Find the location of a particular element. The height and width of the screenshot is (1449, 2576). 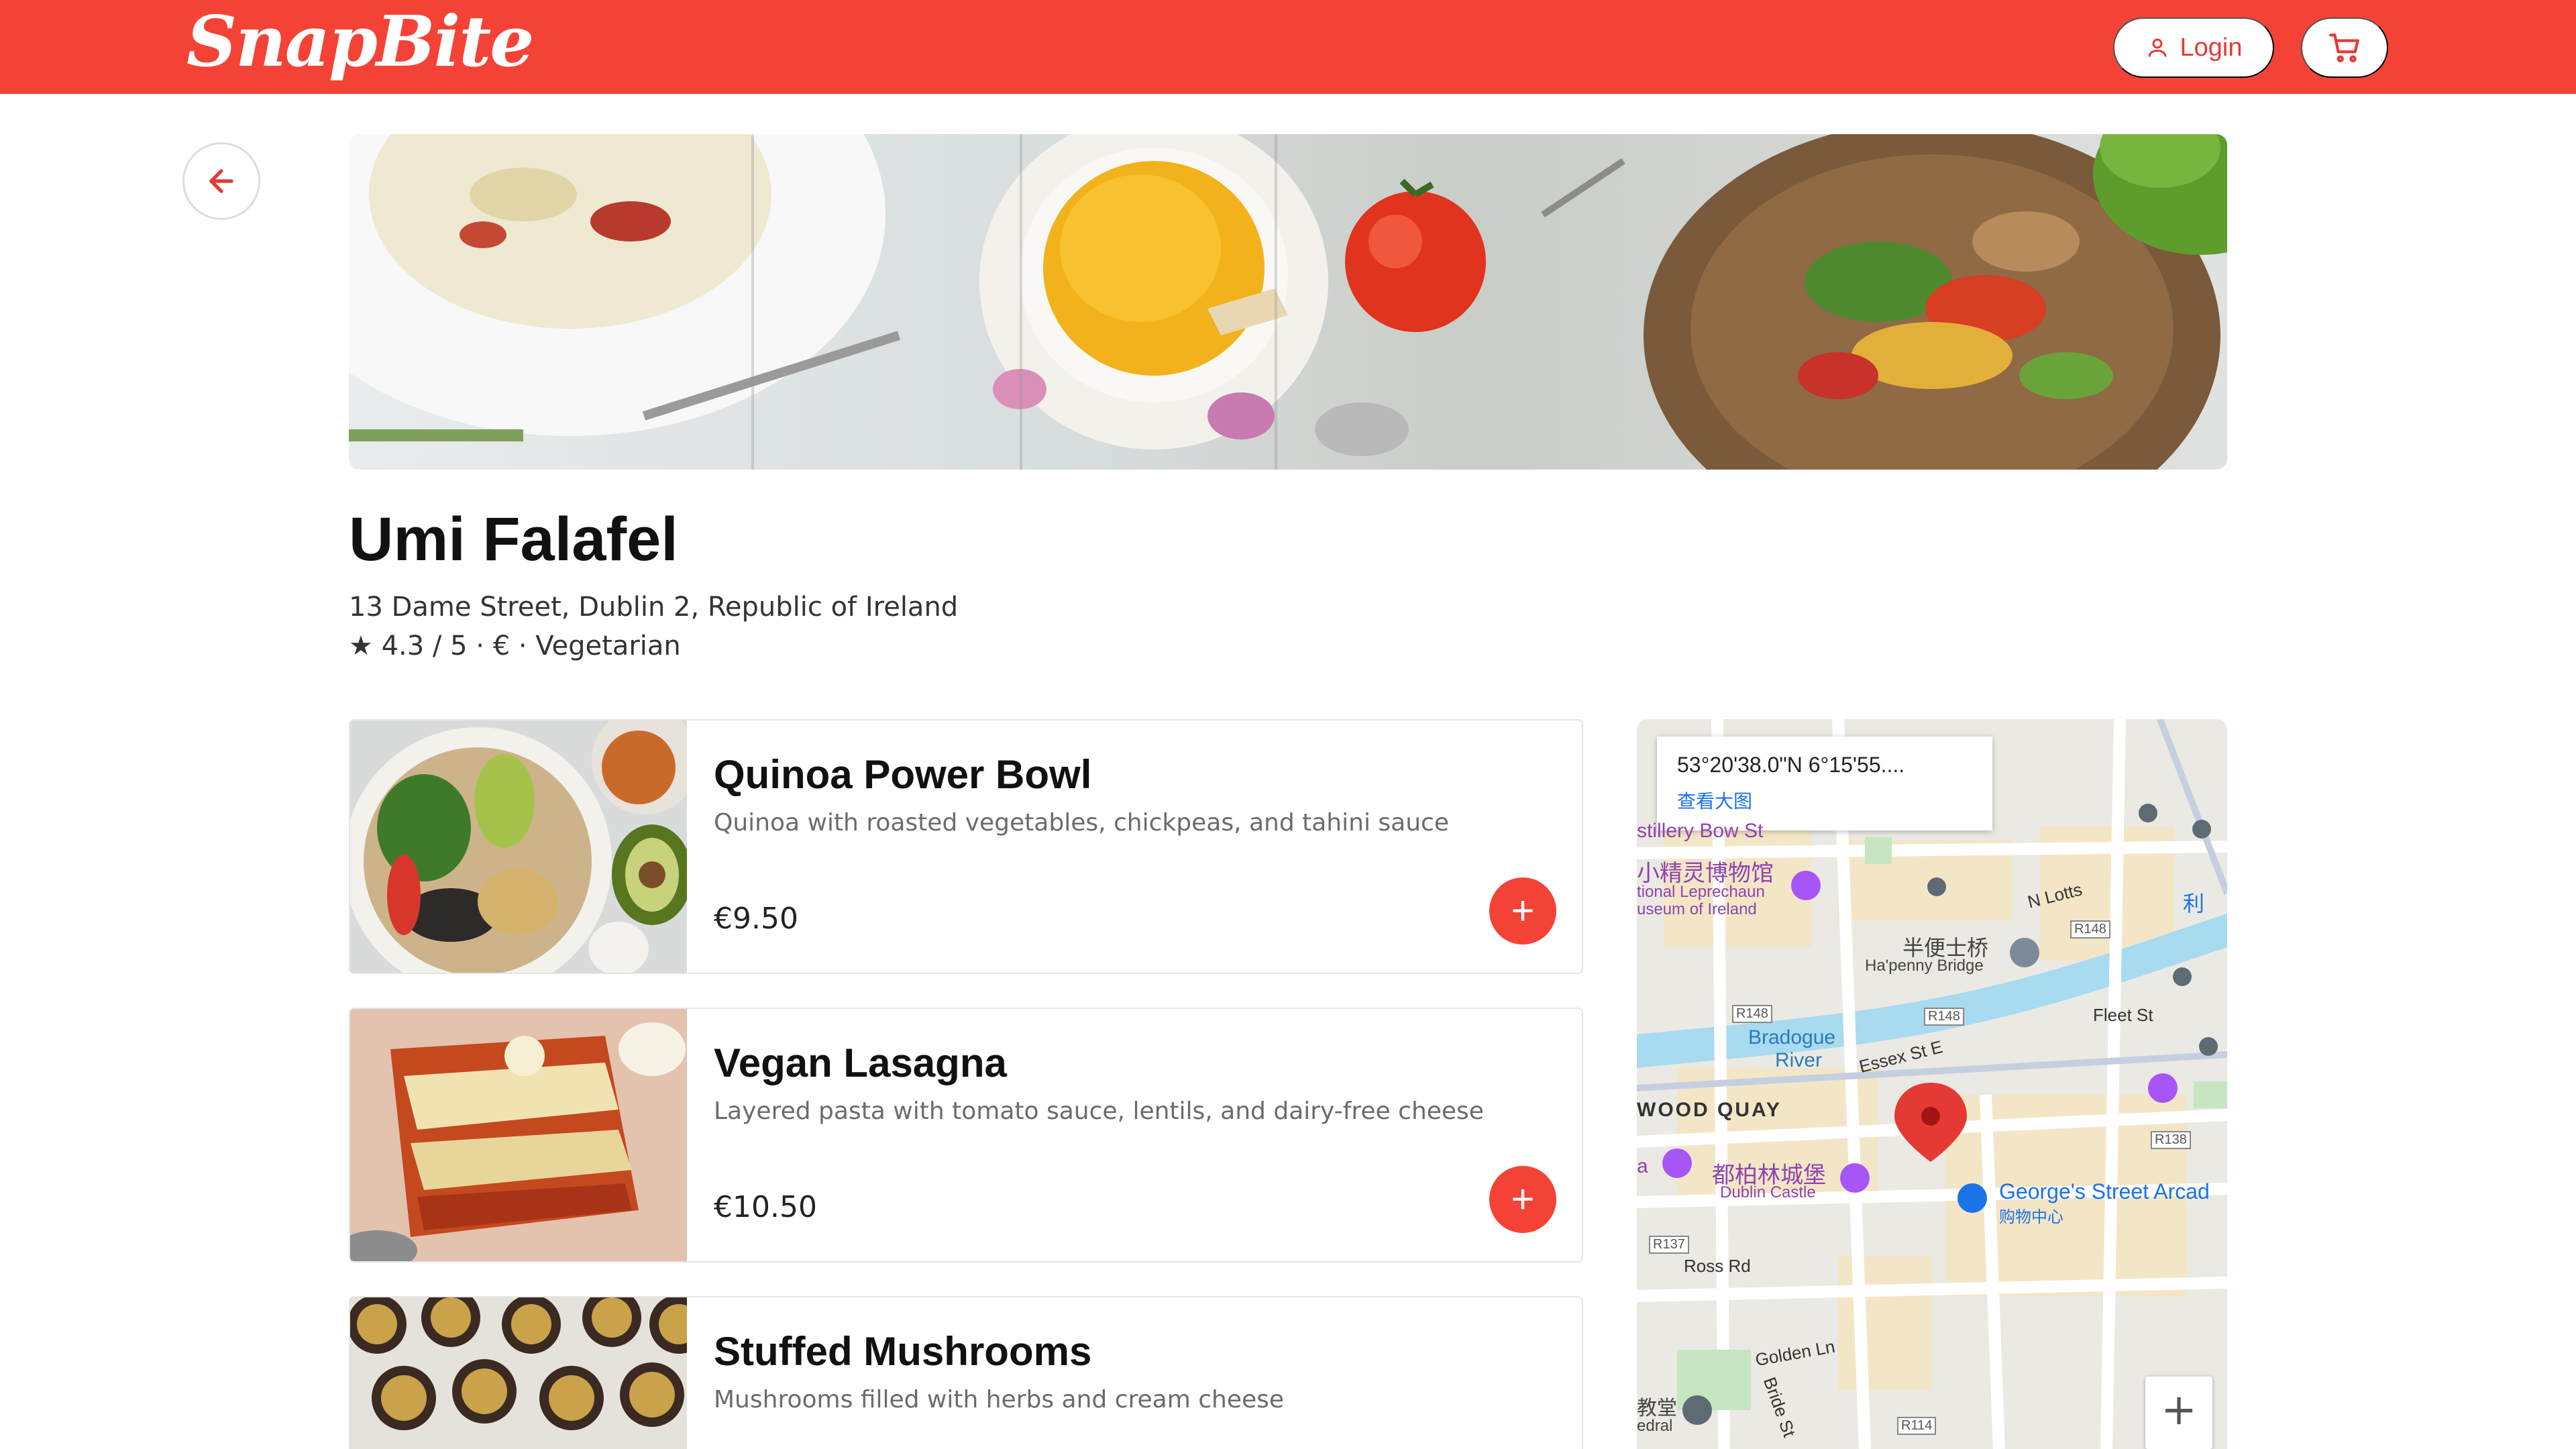

login-button: Login is located at coordinates (2193, 47).